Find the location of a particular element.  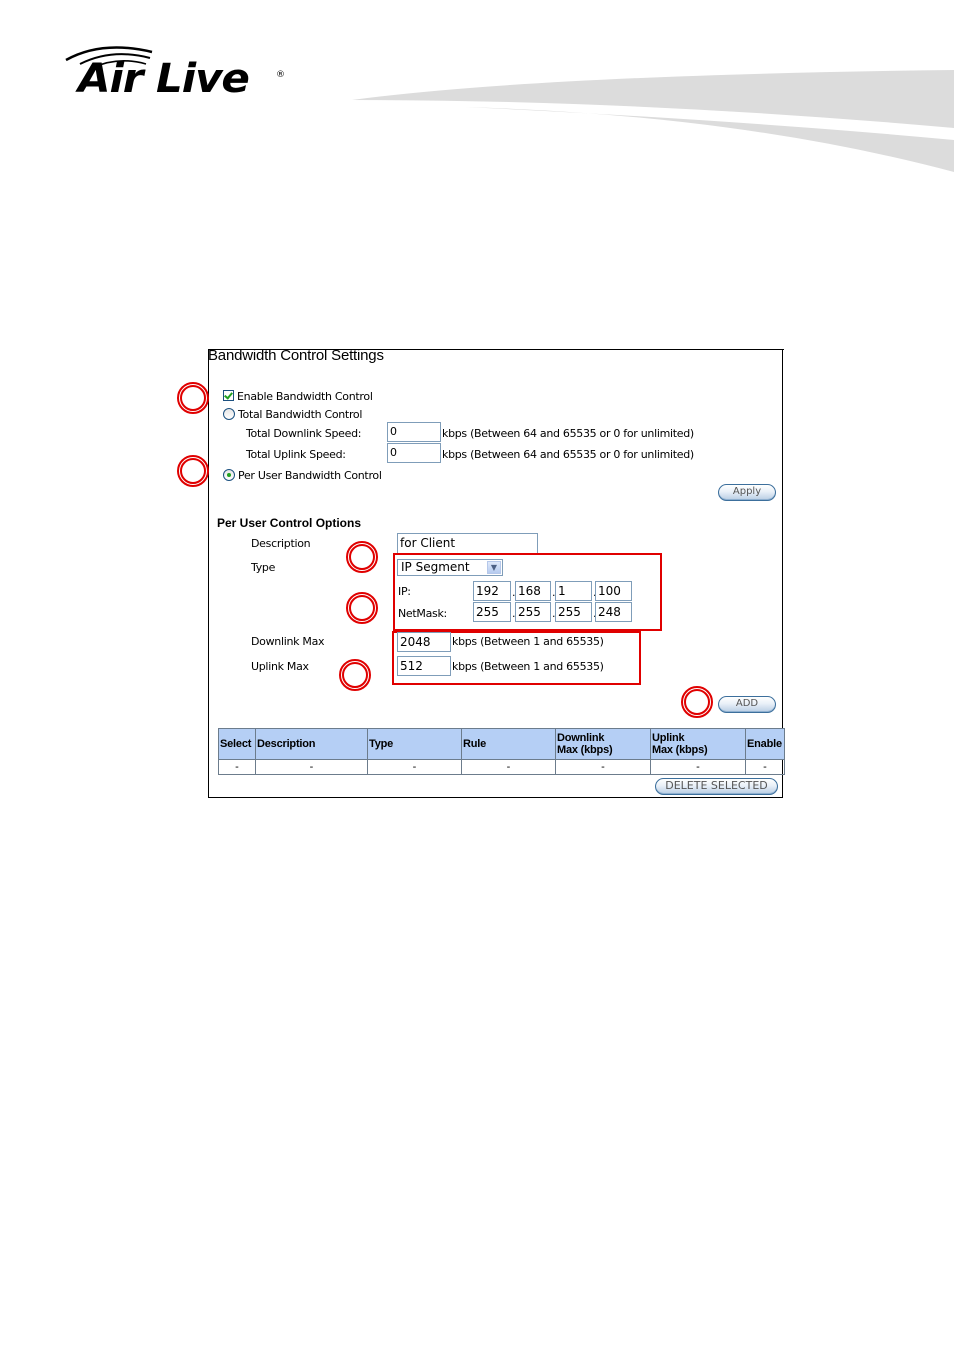

column-header-downlink-max: Downlink Max (kbps) is located at coordinates (603, 744).